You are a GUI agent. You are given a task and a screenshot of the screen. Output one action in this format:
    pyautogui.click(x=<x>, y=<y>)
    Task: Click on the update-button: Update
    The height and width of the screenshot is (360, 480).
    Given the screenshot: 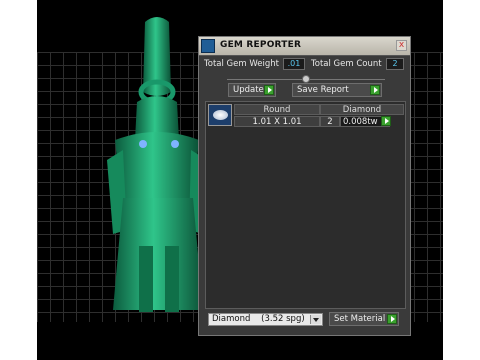 What is the action you would take?
    pyautogui.click(x=252, y=90)
    